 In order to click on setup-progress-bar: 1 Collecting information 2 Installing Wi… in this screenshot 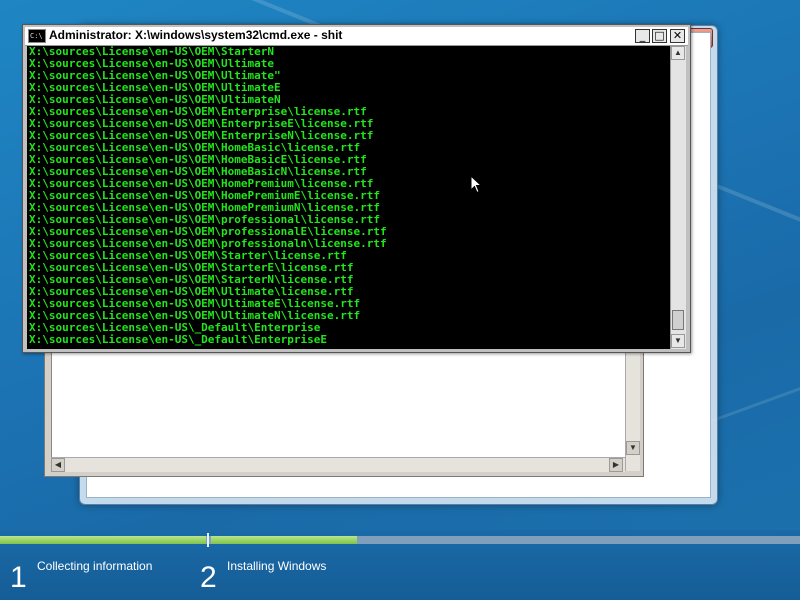, I will do `click(400, 565)`.